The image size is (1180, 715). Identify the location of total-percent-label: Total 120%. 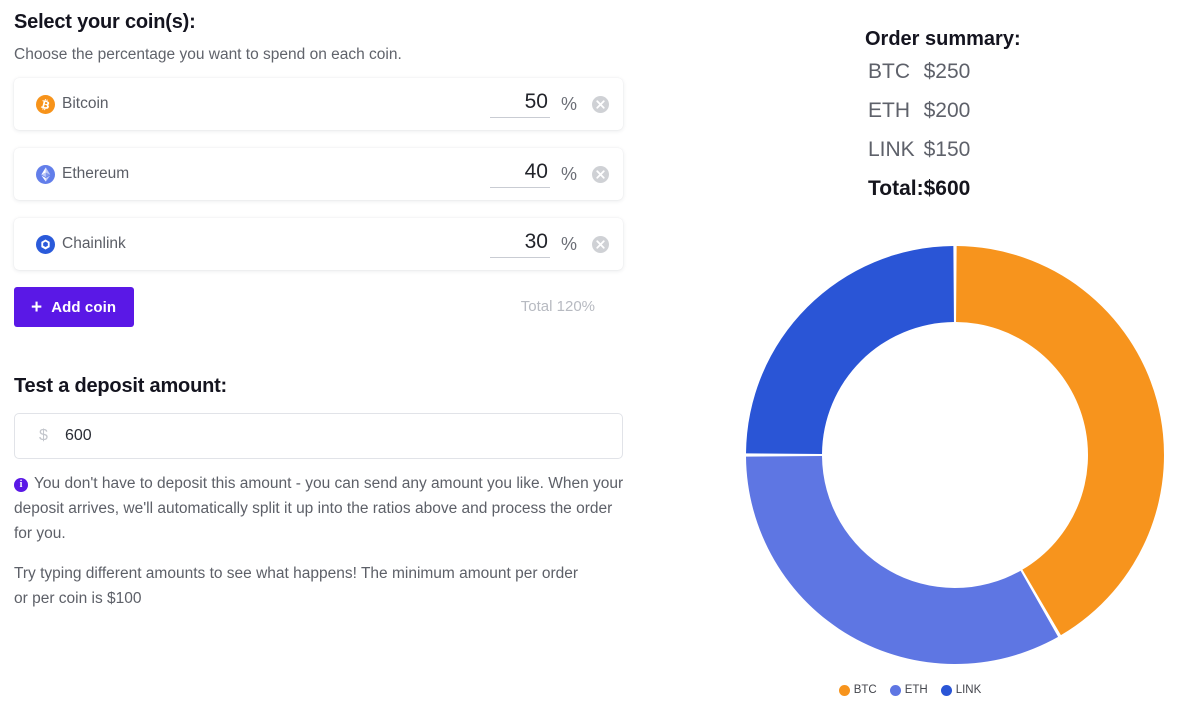
(557, 306).